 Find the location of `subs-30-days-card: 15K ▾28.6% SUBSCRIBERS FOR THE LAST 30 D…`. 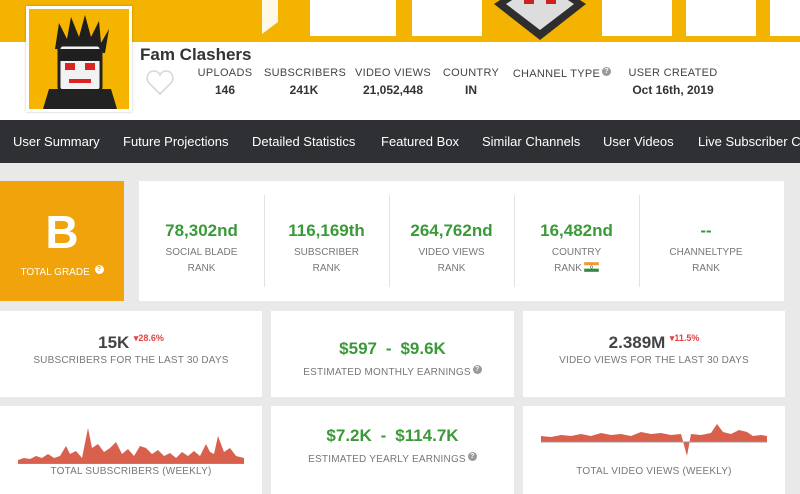

subs-30-days-card: 15K ▾28.6% SUBSCRIBERS FOR THE LAST 30 D… is located at coordinates (131, 354).